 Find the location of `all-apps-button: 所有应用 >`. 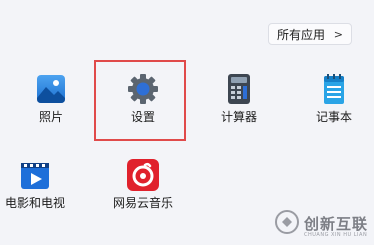

all-apps-button: 所有应用 > is located at coordinates (310, 34).